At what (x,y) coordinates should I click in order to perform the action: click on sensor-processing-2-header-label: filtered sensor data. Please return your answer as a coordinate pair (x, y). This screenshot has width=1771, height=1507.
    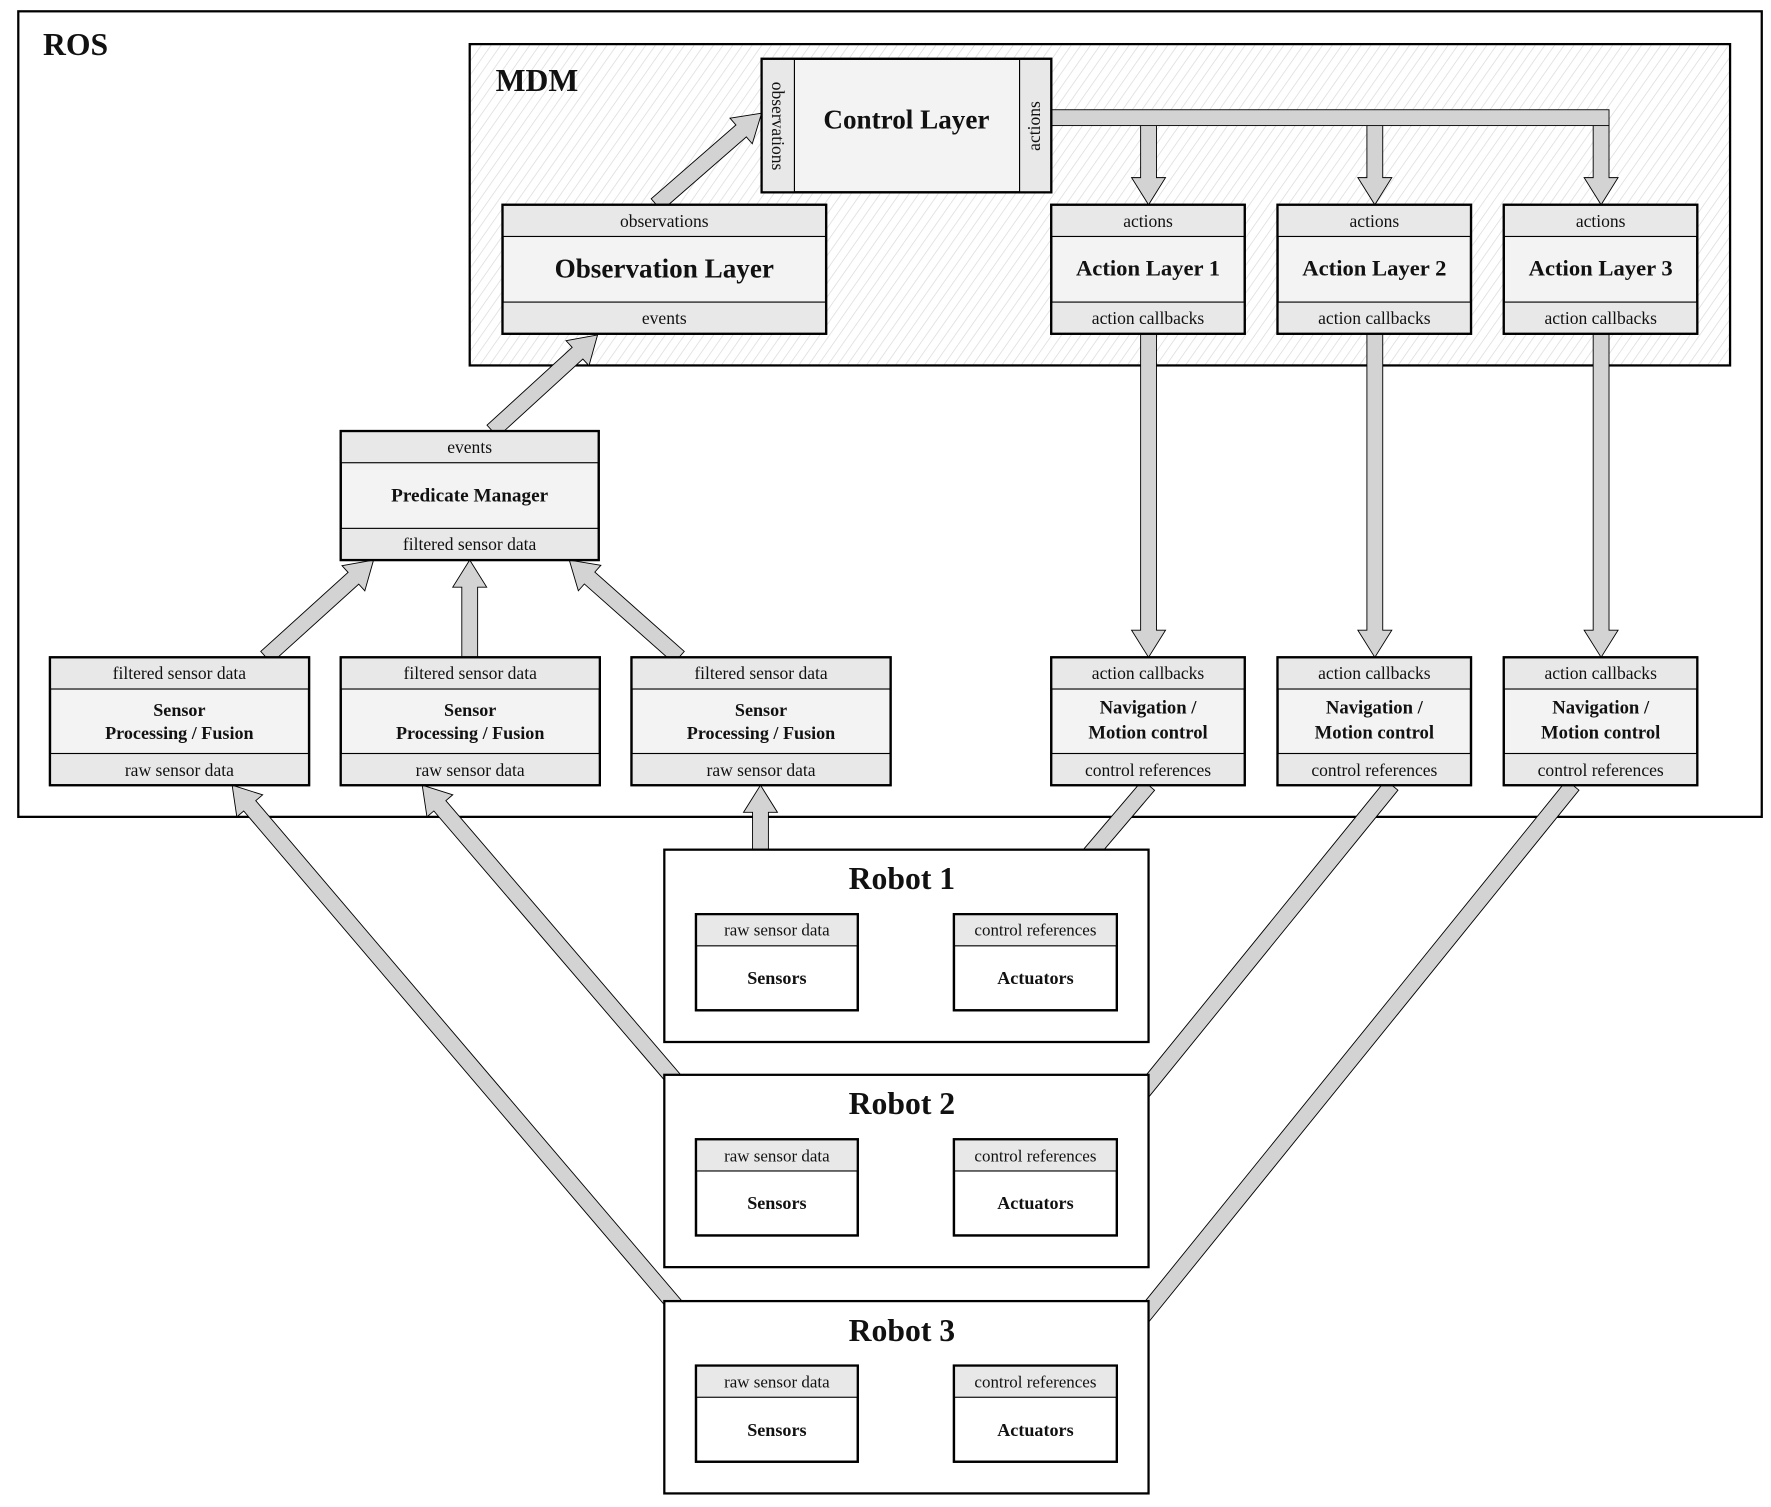
    Looking at the image, I should click on (470, 673).